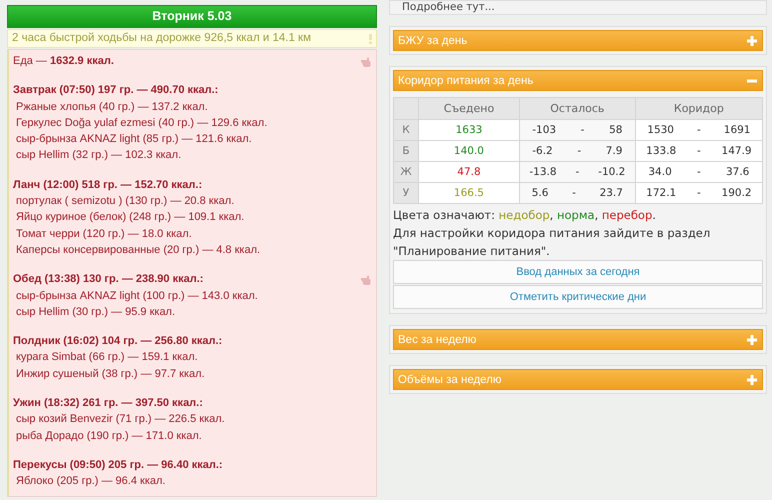 The width and height of the screenshot is (772, 500). What do you see at coordinates (698, 130) in the screenshot?
I see `table-cell: 1530 - 1691` at bounding box center [698, 130].